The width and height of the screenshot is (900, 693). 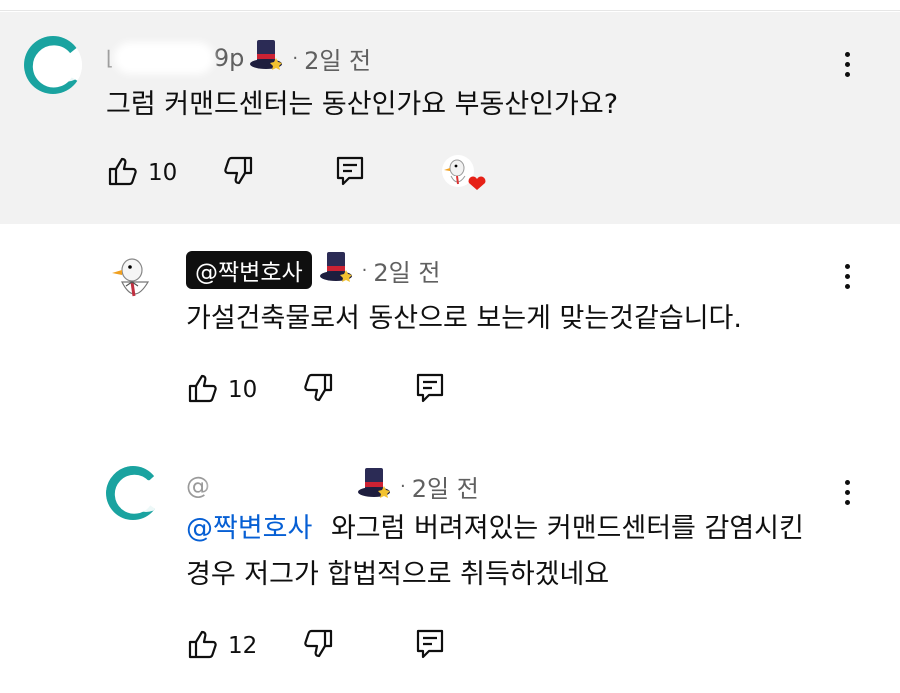 I want to click on comment-meta: @ · 2일 전, so click(x=332, y=486).